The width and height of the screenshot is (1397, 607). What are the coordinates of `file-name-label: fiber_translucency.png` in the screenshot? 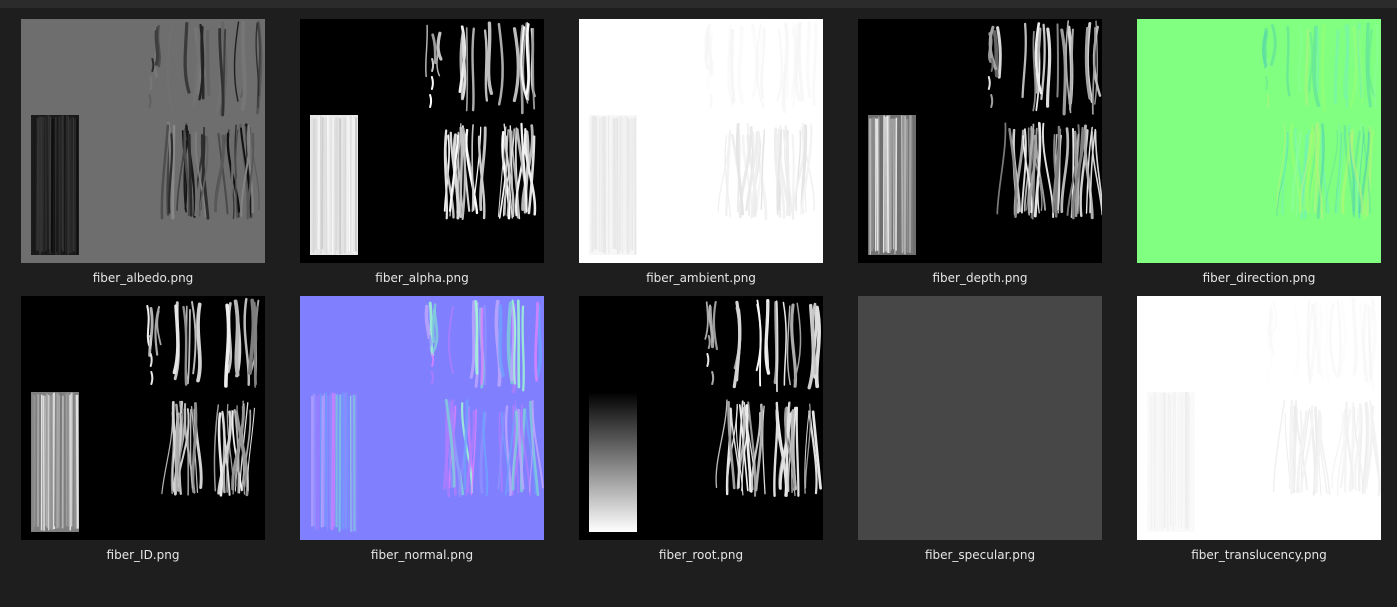 It's located at (1259, 555).